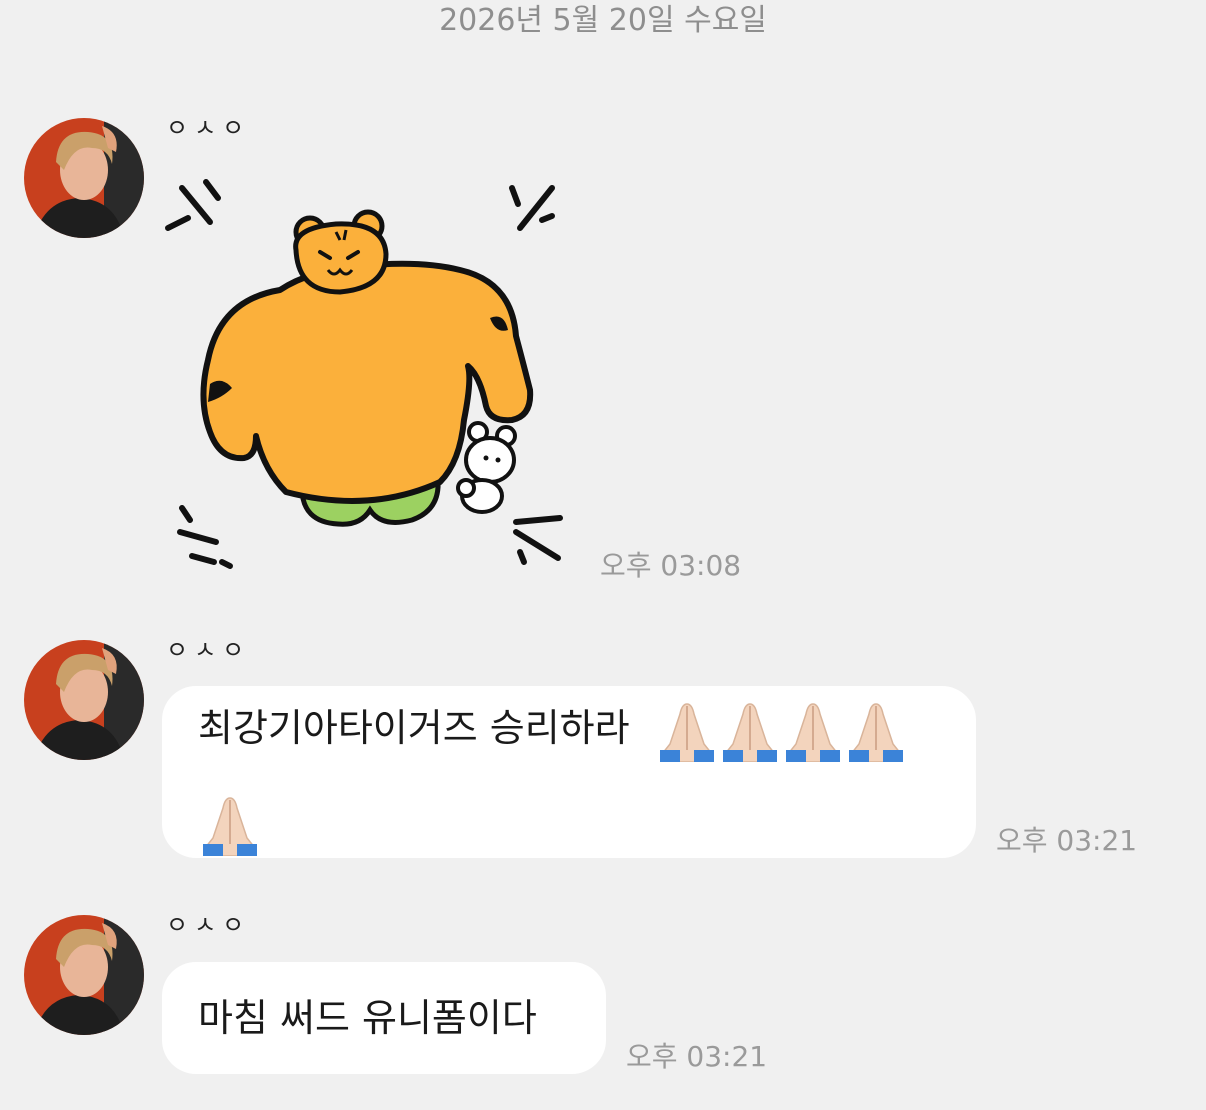 Image resolution: width=1206 pixels, height=1110 pixels. I want to click on message-bubble: 마침 써드 유니폼이다, so click(384, 1018).